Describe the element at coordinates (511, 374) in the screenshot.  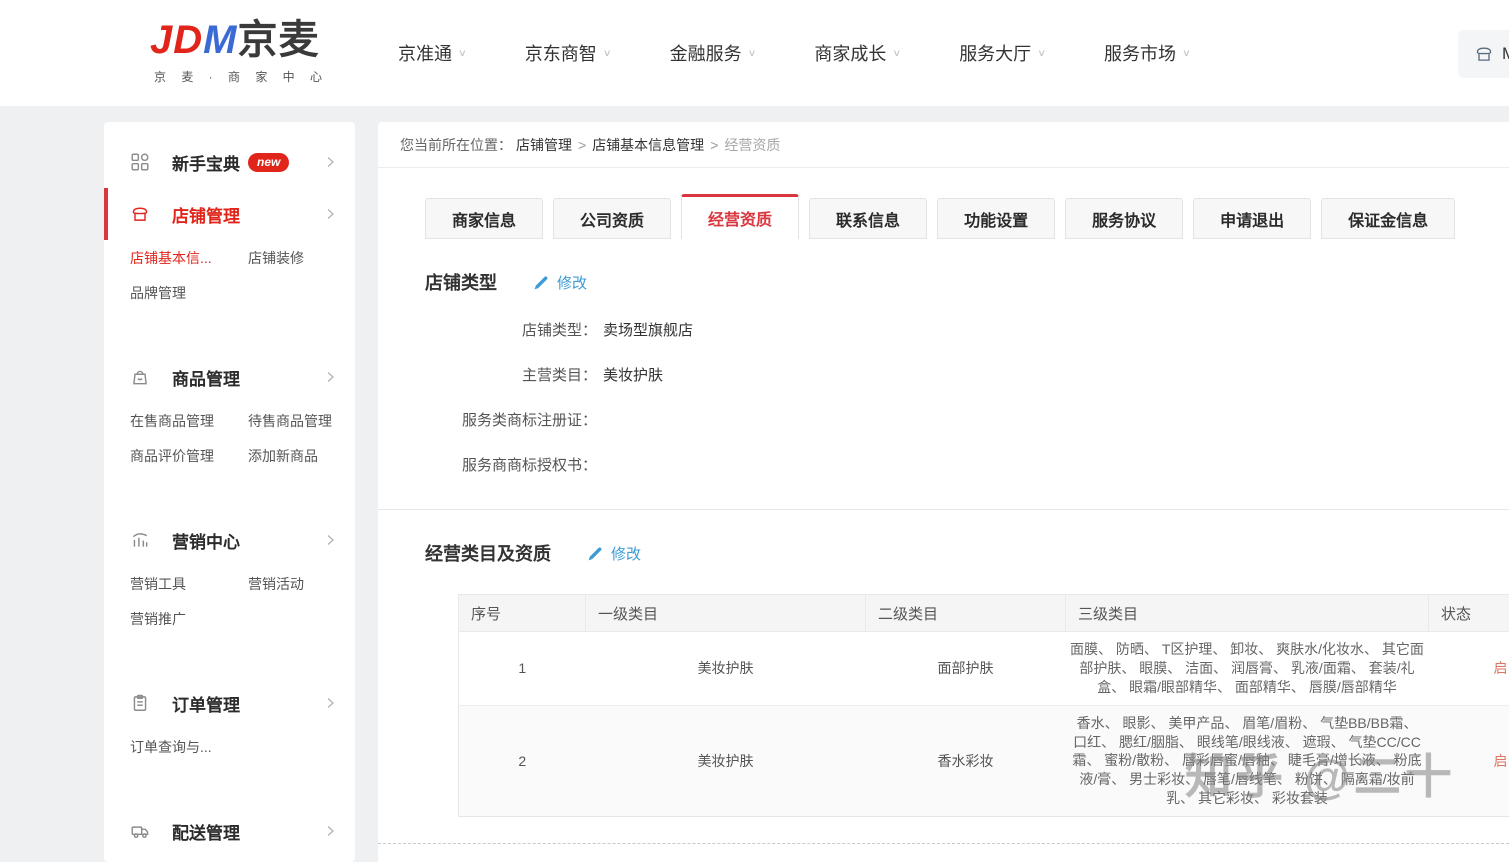
I see `field-label: 主营类目：` at that location.